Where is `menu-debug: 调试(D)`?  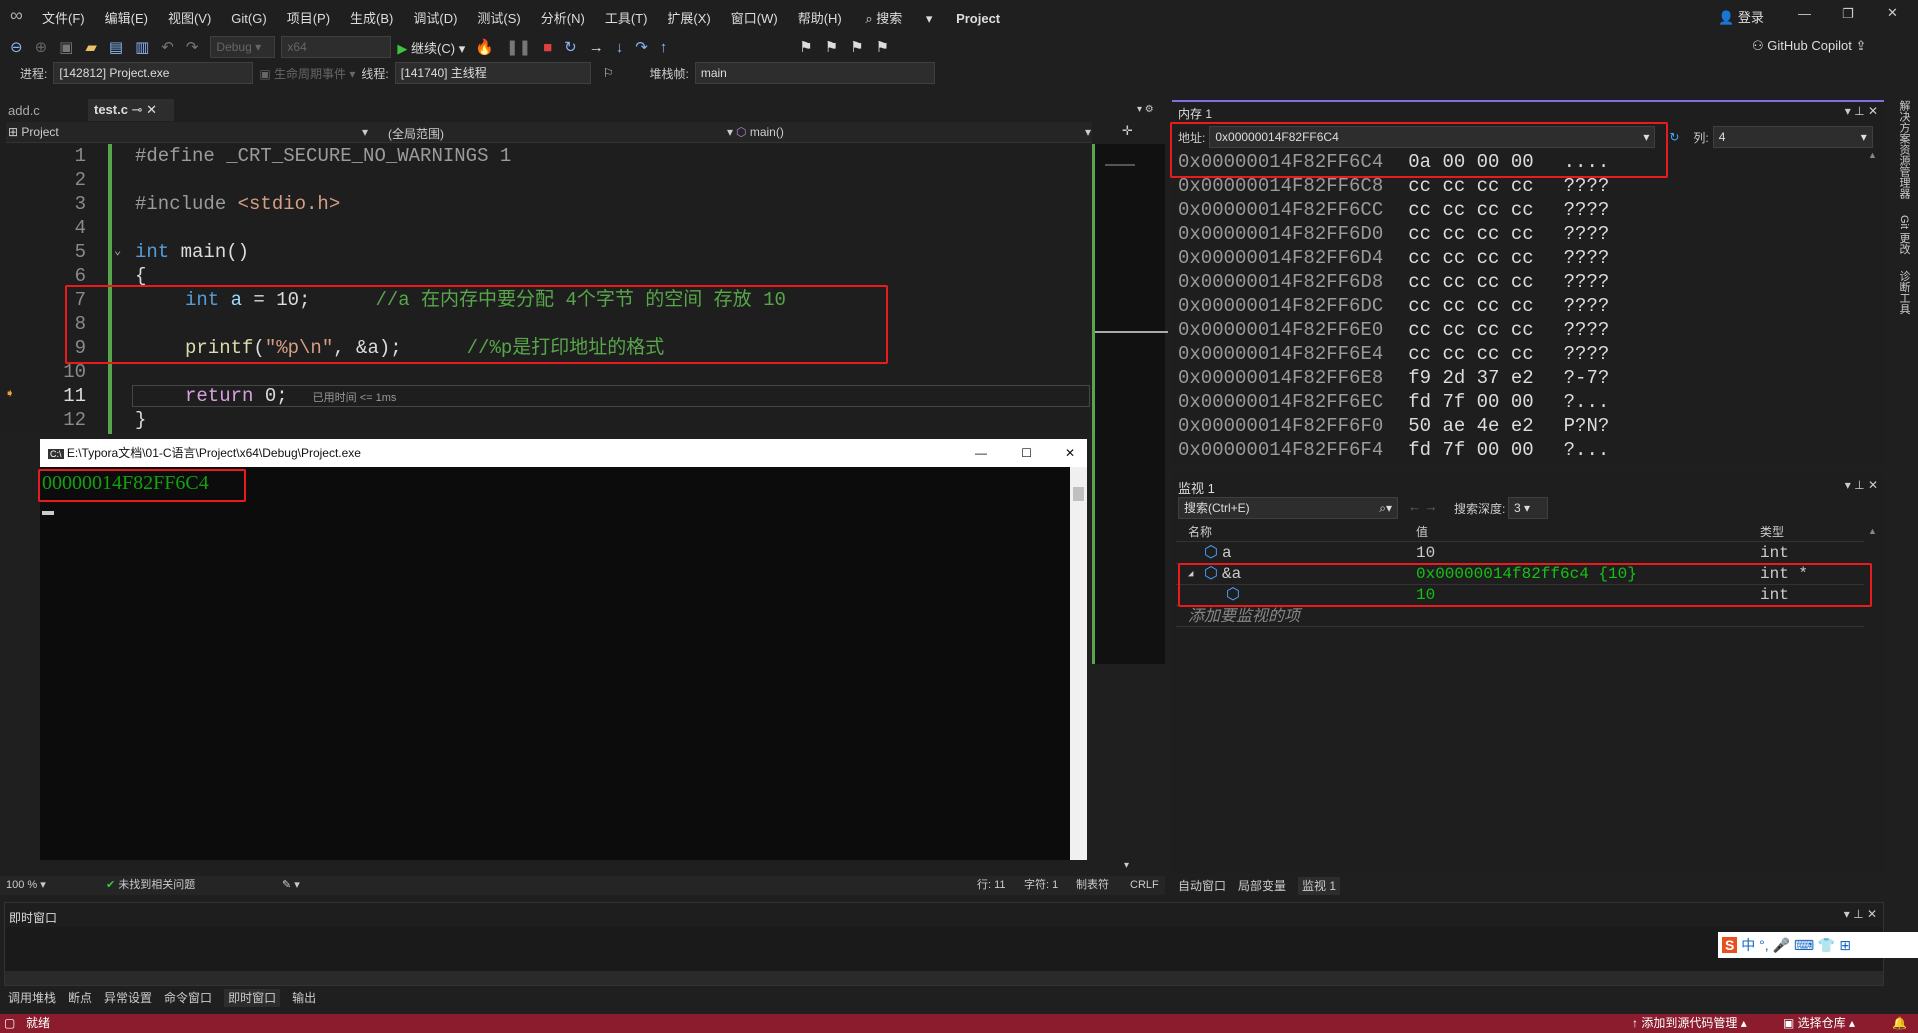 menu-debug: 调试(D) is located at coordinates (435, 18).